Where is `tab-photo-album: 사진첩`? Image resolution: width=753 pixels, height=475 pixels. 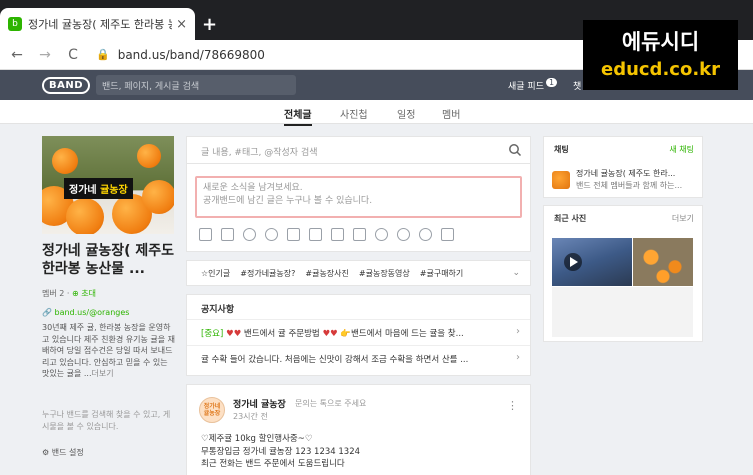
tab-photo-album: 사진첩 is located at coordinates (354, 113).